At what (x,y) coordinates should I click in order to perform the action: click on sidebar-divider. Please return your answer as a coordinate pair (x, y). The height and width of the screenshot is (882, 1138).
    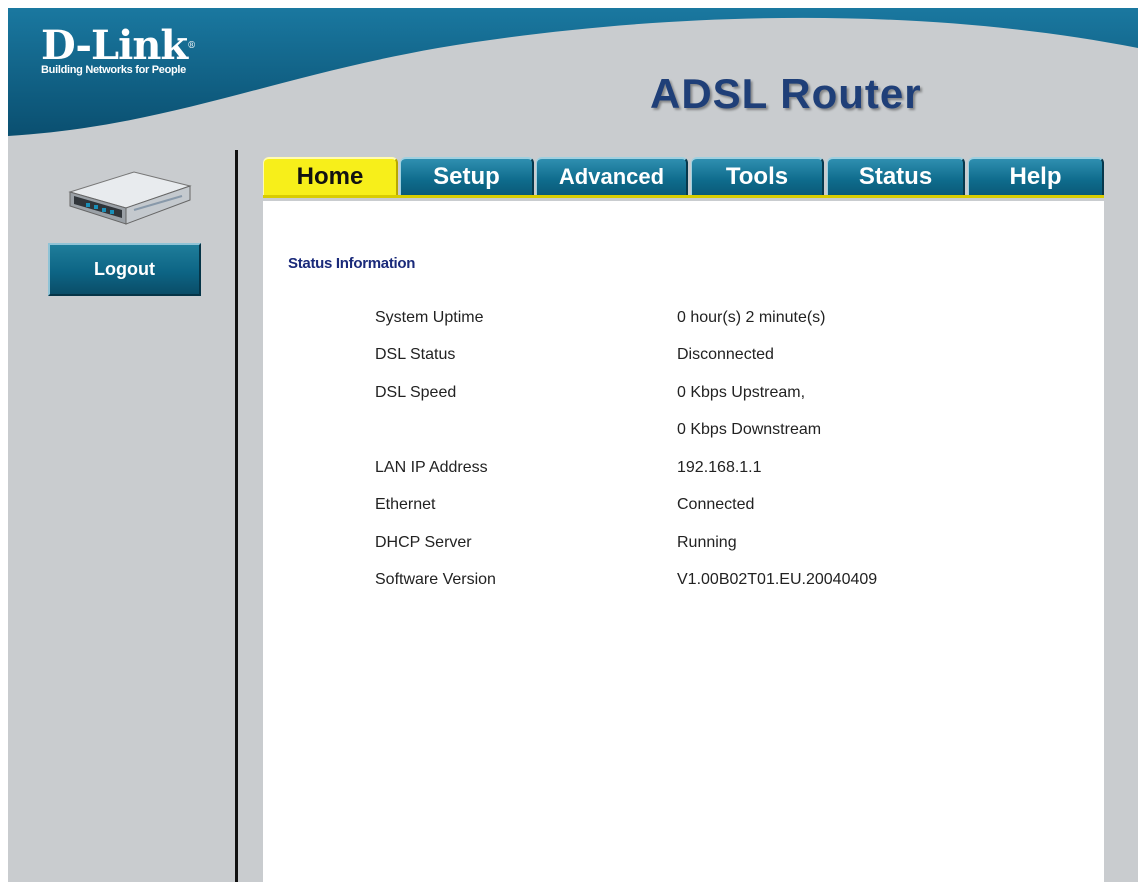
    Looking at the image, I should click on (236, 516).